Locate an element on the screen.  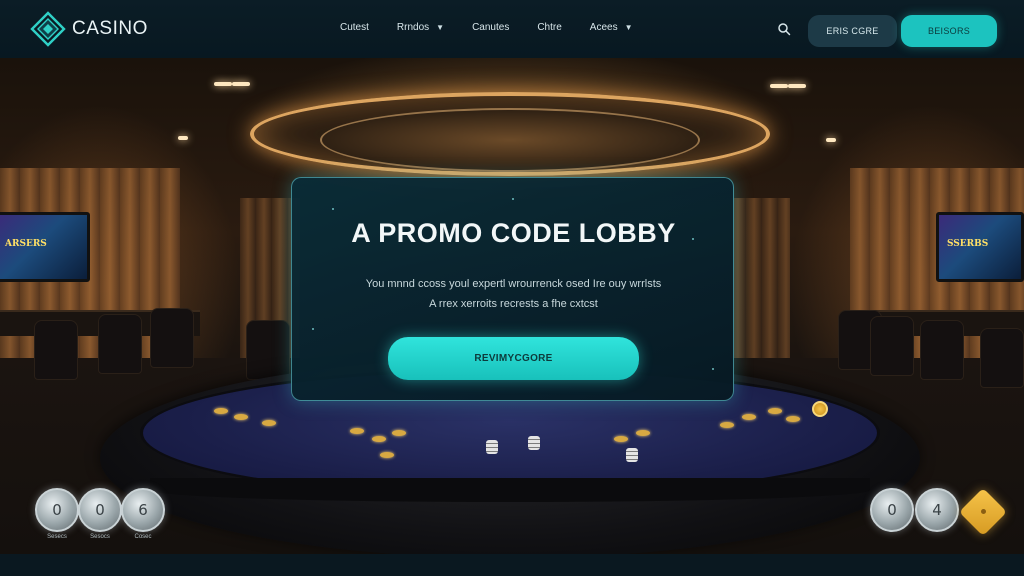
nav-item-label: Rrndos is located at coordinates (413, 27).